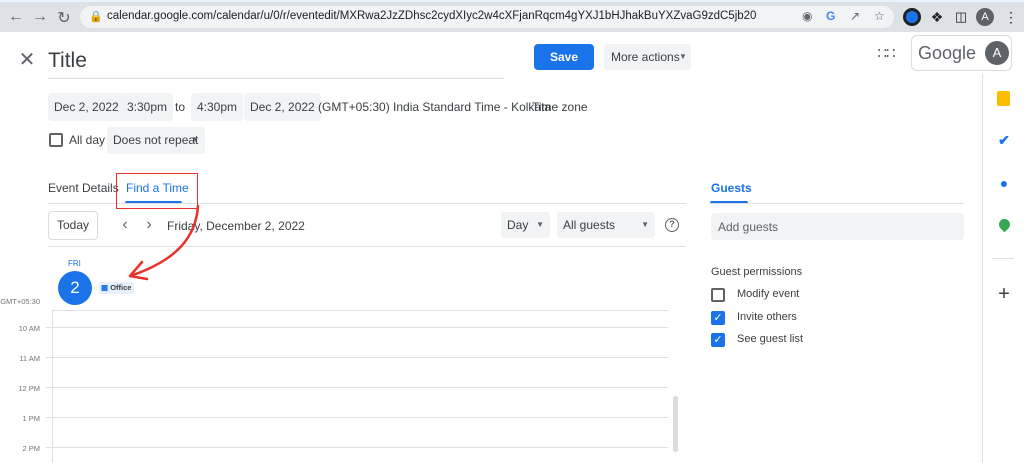 The image size is (1024, 463). I want to click on google-translate-icon: G, so click(830, 16).